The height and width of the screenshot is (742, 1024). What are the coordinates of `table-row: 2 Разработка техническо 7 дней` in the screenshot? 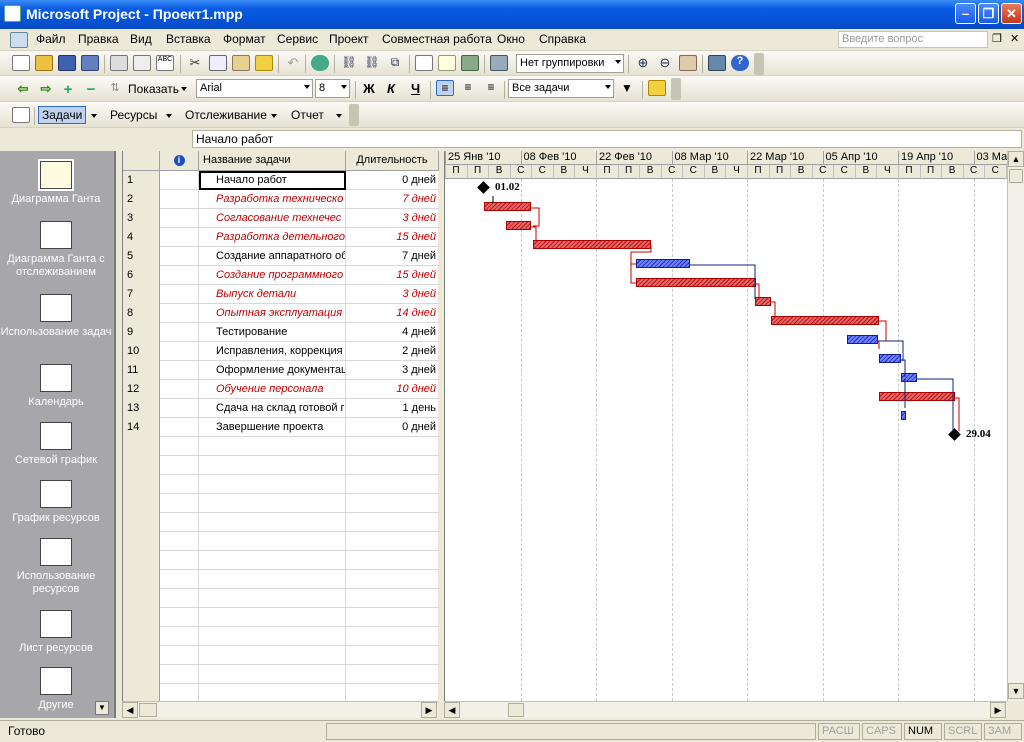 It's located at (281, 199).